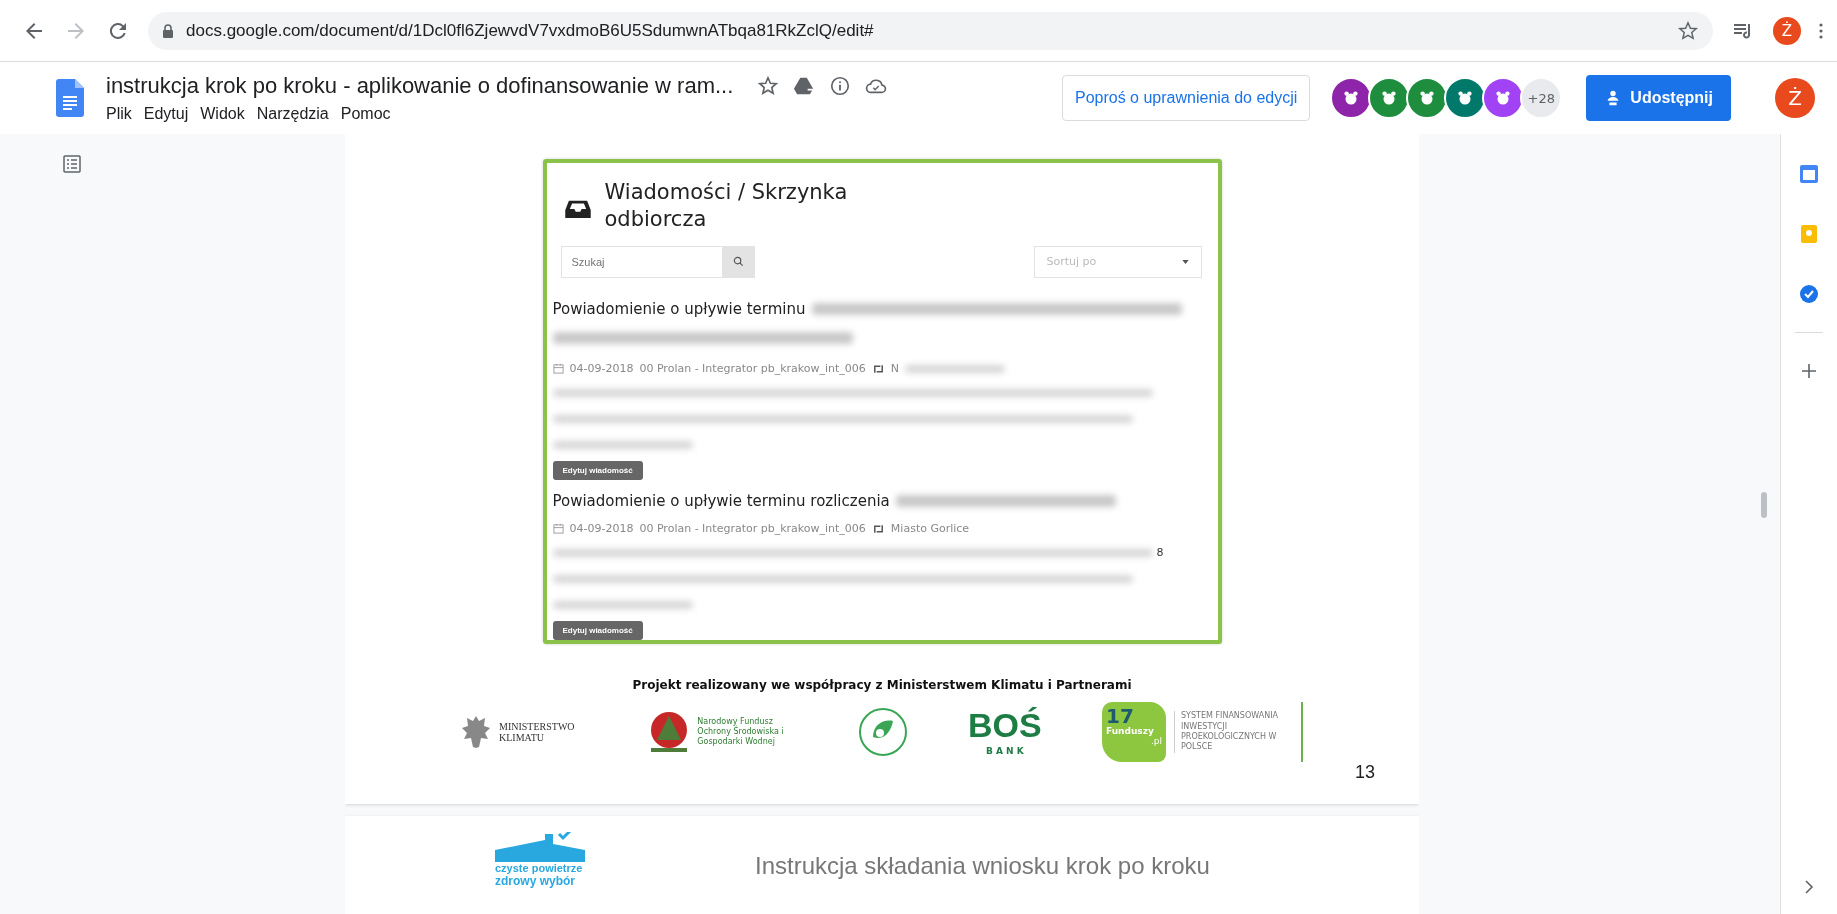 The width and height of the screenshot is (1837, 914). What do you see at coordinates (292, 114) in the screenshot?
I see `menu-item: Narzędzia` at bounding box center [292, 114].